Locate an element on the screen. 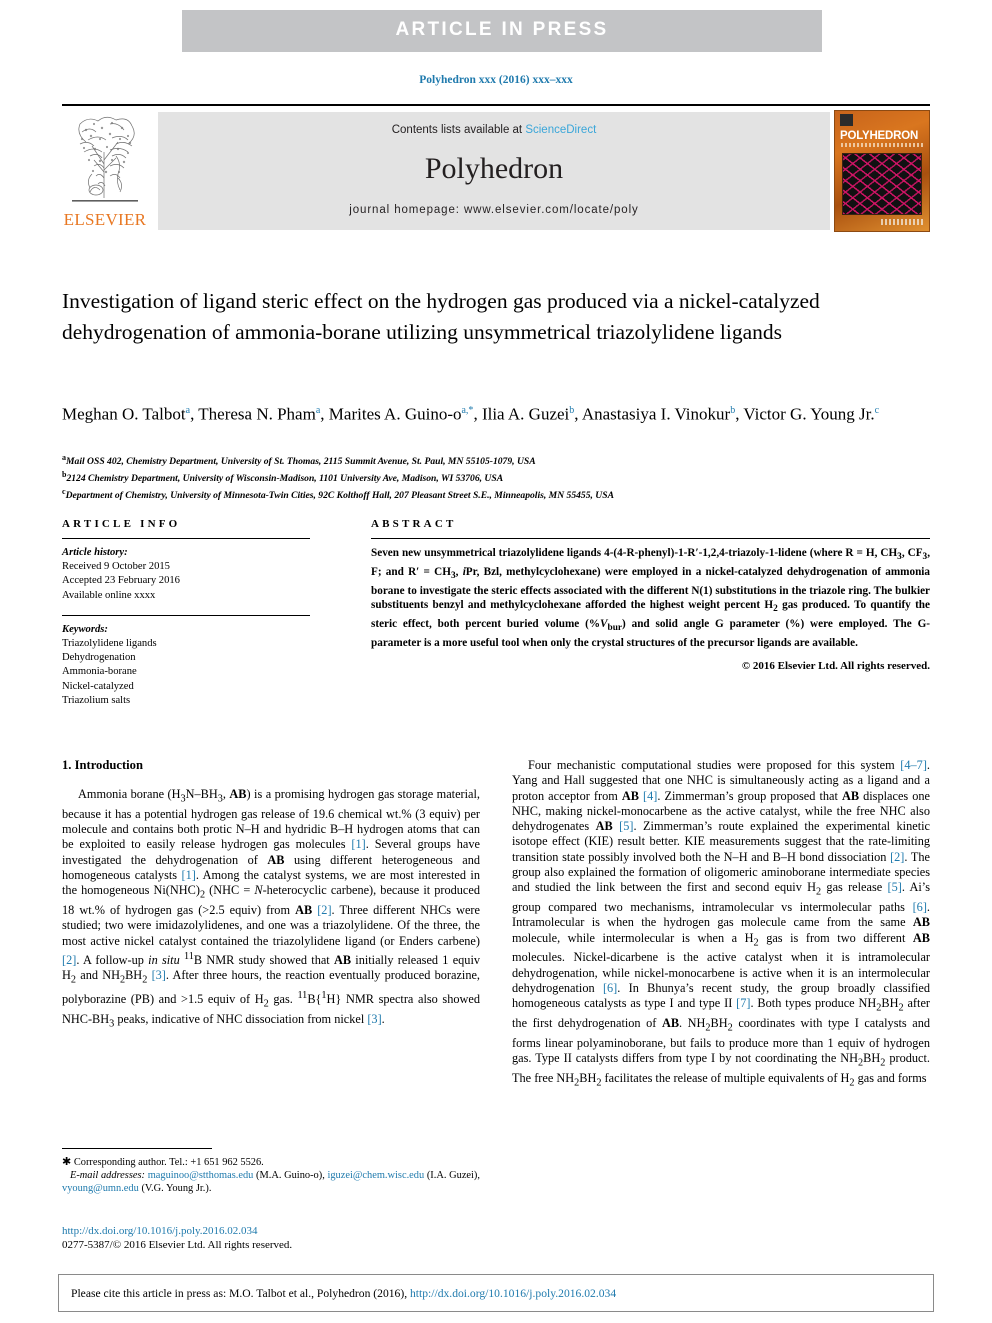 This screenshot has height=1323, width=992. email-link: iguzei@chem.wisc.edu is located at coordinates (375, 1175).